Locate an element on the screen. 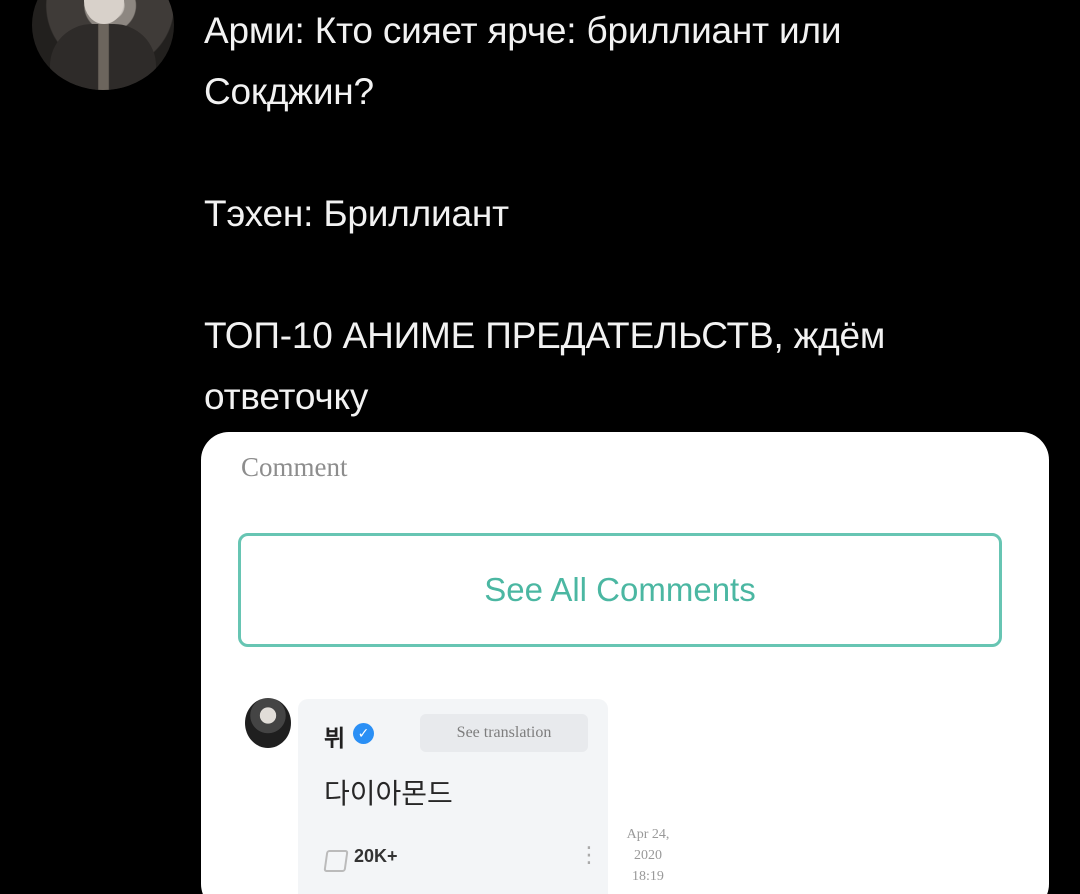 This screenshot has width=1080, height=894. comment-date: Apr 24, 2020 18:19 is located at coordinates (648, 855).